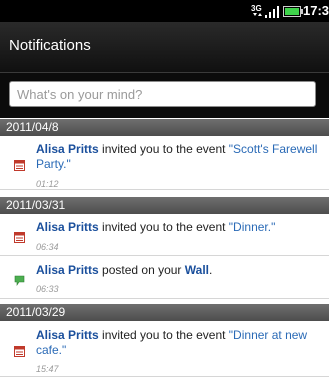 Image resolution: width=329 pixels, height=381 pixels. I want to click on svg-text: 3G, so click(256, 8).